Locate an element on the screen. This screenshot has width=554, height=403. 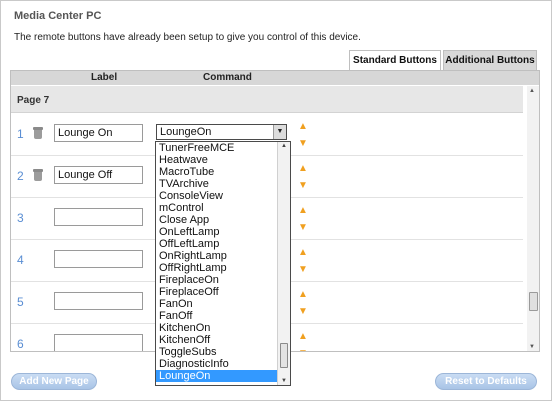
dropdown-scrollbar: ▲ ▼ is located at coordinates (283, 263).